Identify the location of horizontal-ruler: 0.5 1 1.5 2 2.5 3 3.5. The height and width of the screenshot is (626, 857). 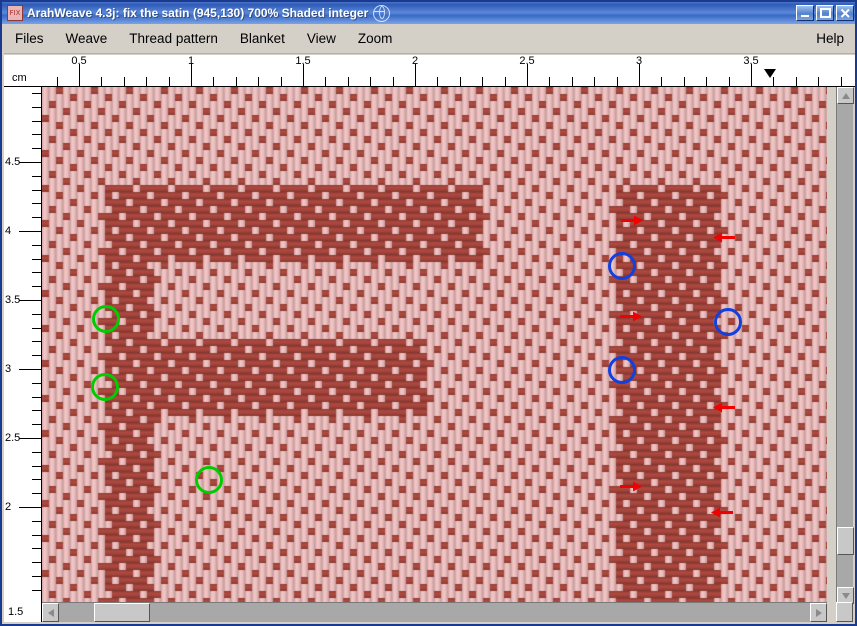
(429, 71).